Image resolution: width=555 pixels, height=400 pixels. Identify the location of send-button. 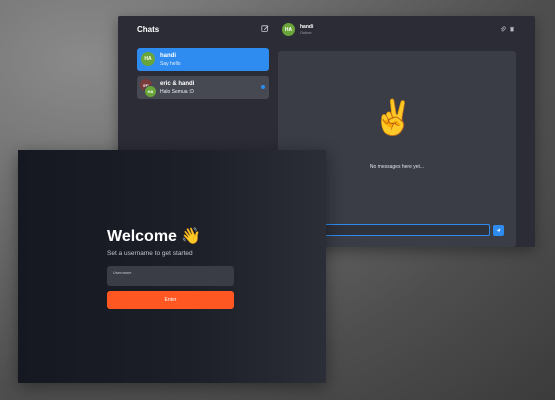
(498, 230).